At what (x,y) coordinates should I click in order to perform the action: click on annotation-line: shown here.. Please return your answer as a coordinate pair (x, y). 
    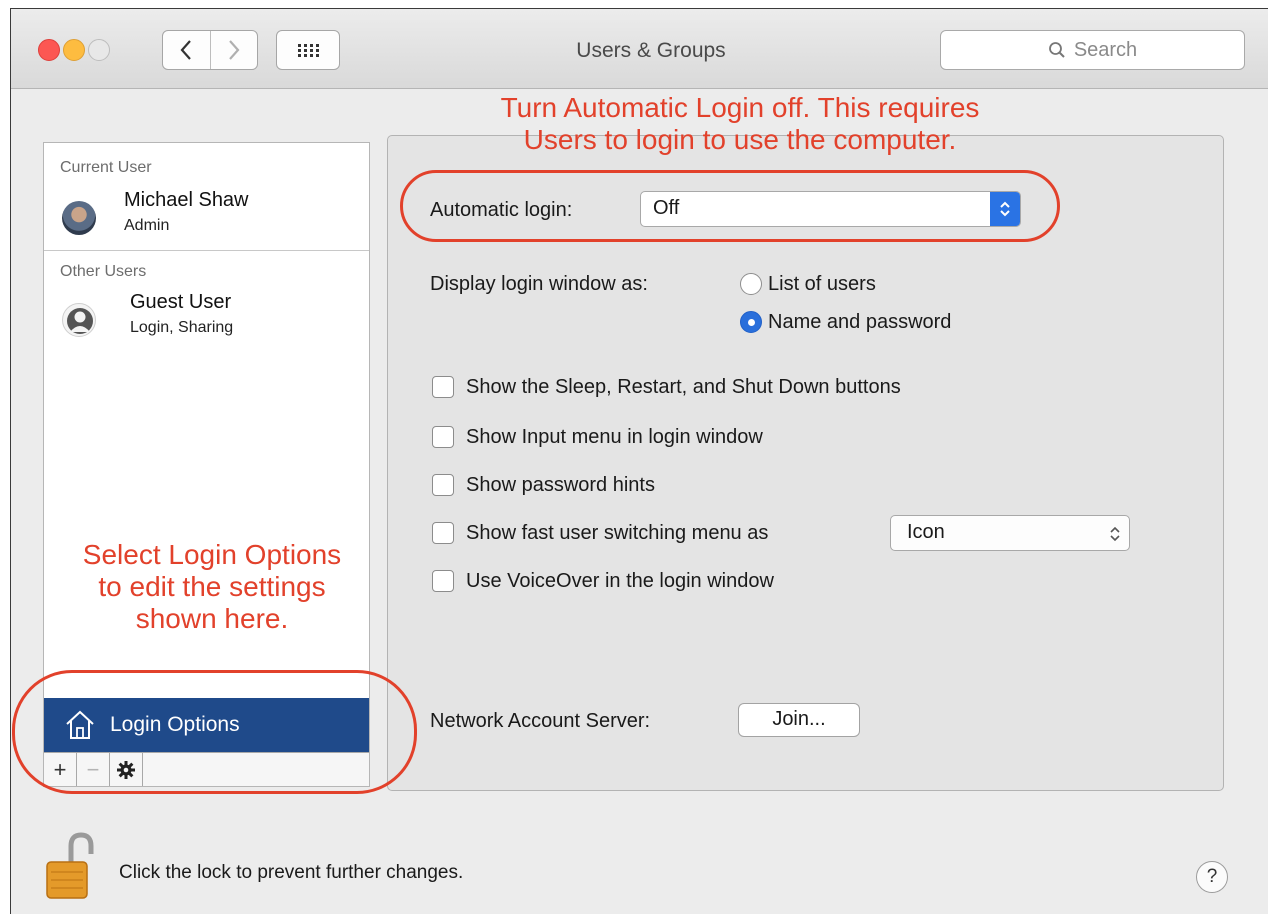
    Looking at the image, I should click on (212, 618).